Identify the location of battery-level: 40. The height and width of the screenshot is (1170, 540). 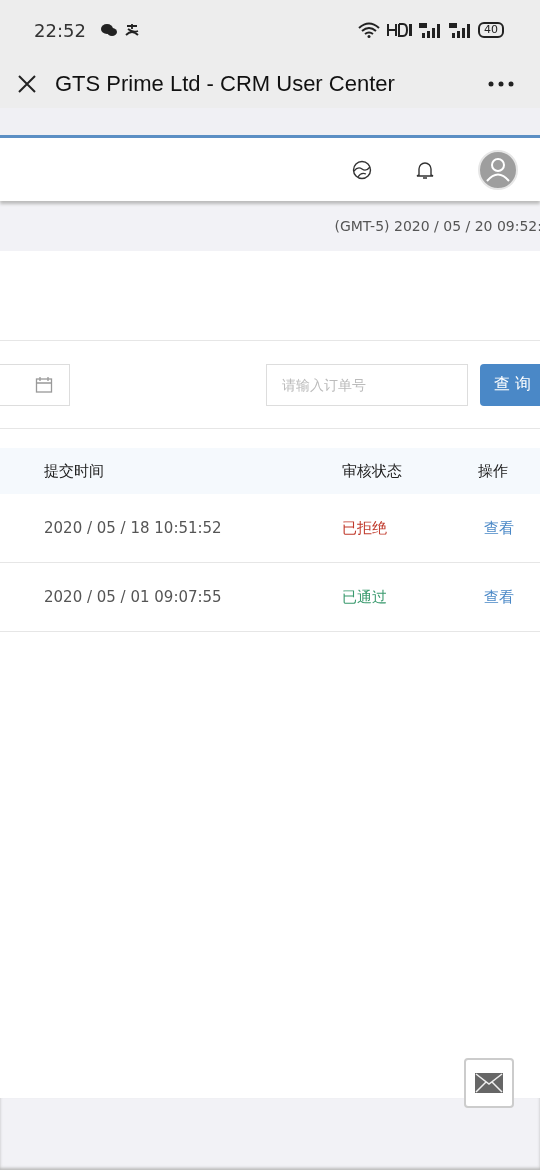
(491, 30).